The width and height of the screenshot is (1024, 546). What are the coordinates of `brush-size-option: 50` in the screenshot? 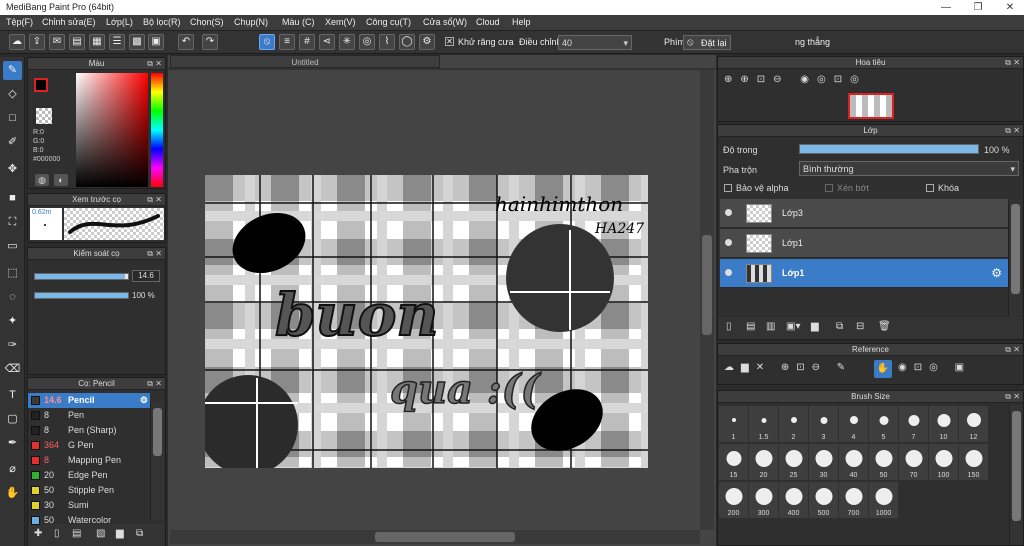 It's located at (883, 462).